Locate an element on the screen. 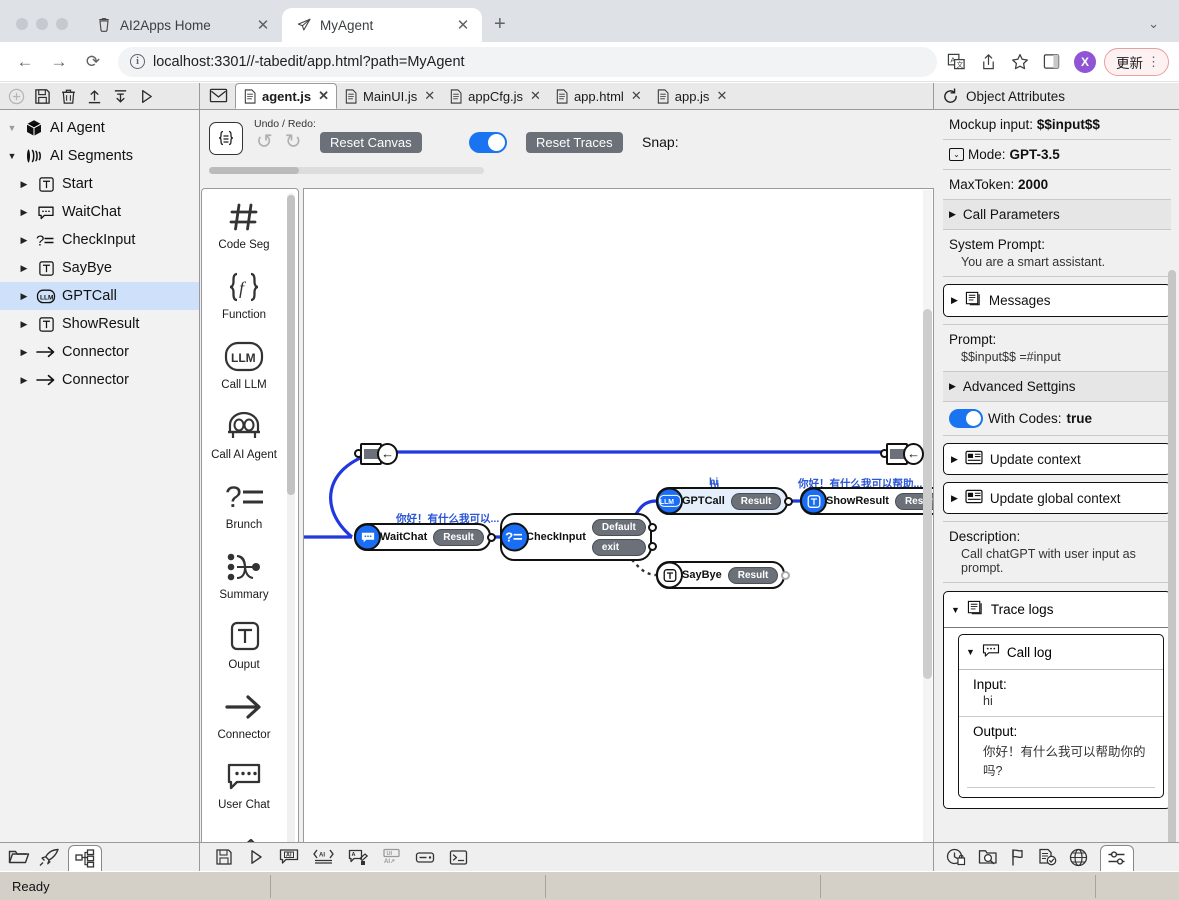 The height and width of the screenshot is (900, 1179). palette-item-connector: Connector is located at coordinates (244, 714).